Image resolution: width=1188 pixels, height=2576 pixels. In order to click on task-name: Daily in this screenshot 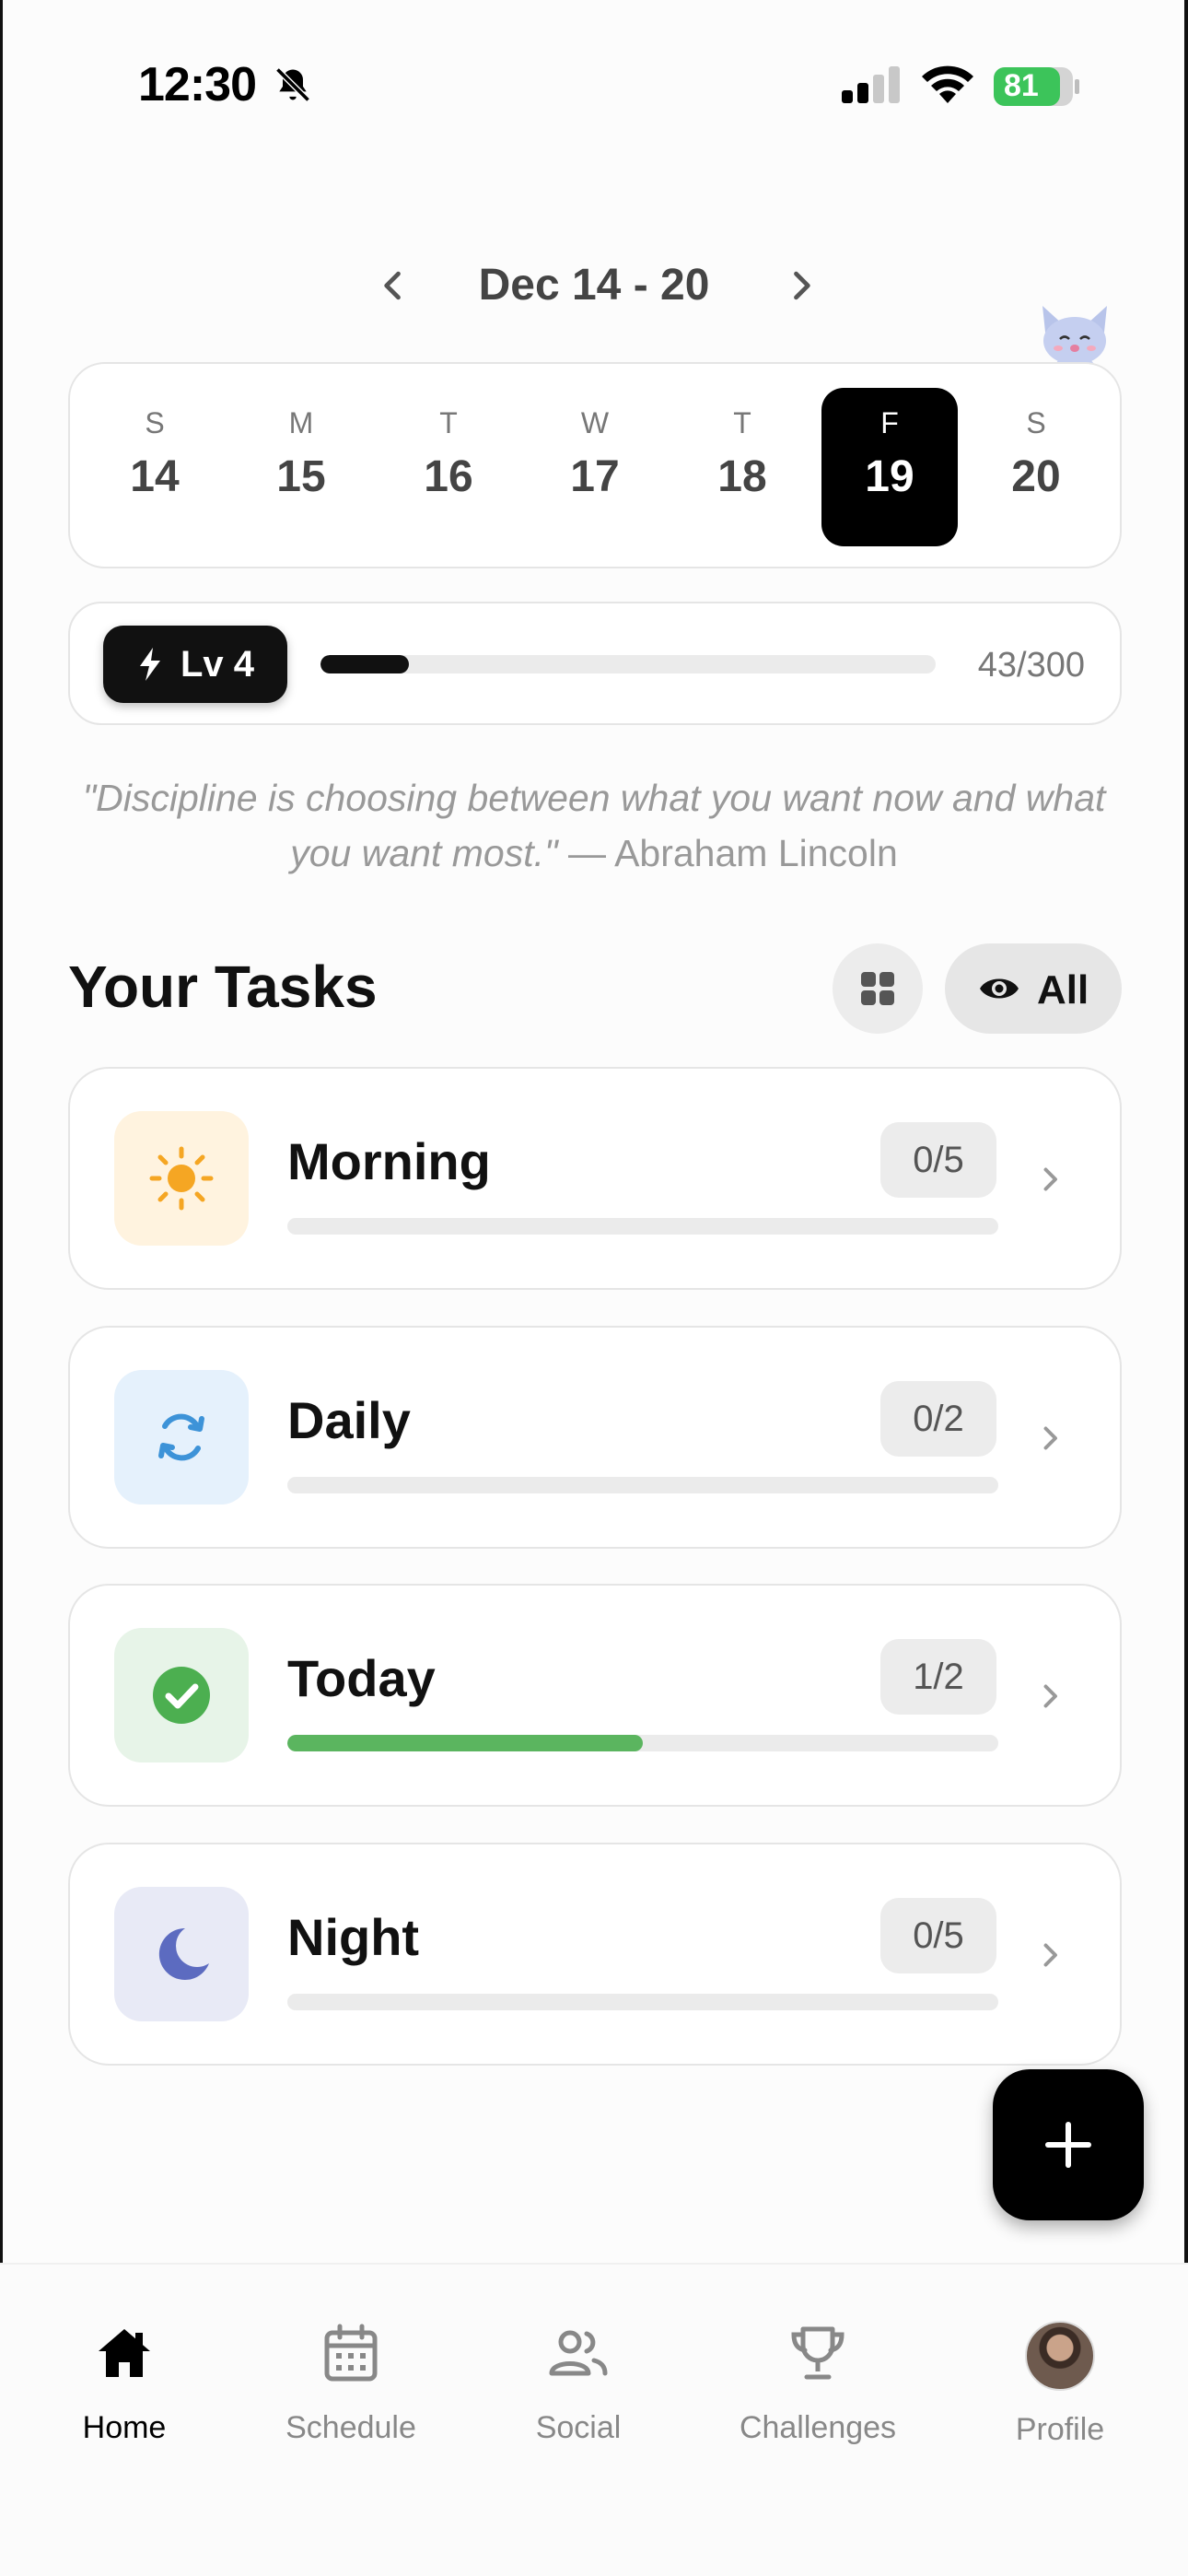, I will do `click(349, 1420)`.